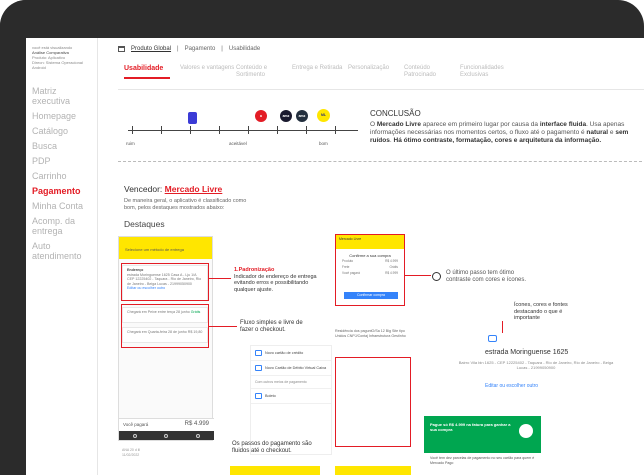 The height and width of the screenshot is (475, 644). What do you see at coordinates (243, 130) in the screenshot?
I see `rating-scale` at bounding box center [243, 130].